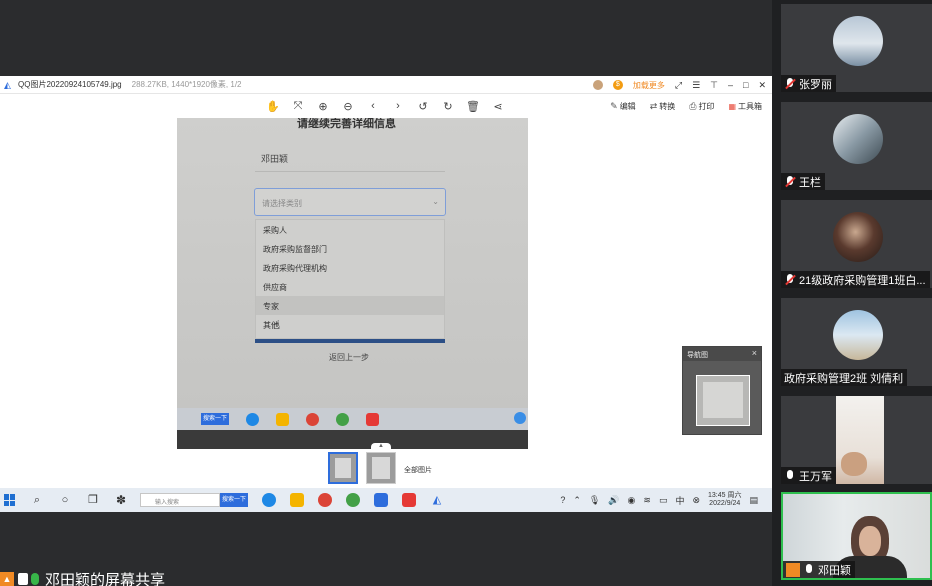  Describe the element at coordinates (753, 500) in the screenshot. I see `notification-icon: ▤` at that location.